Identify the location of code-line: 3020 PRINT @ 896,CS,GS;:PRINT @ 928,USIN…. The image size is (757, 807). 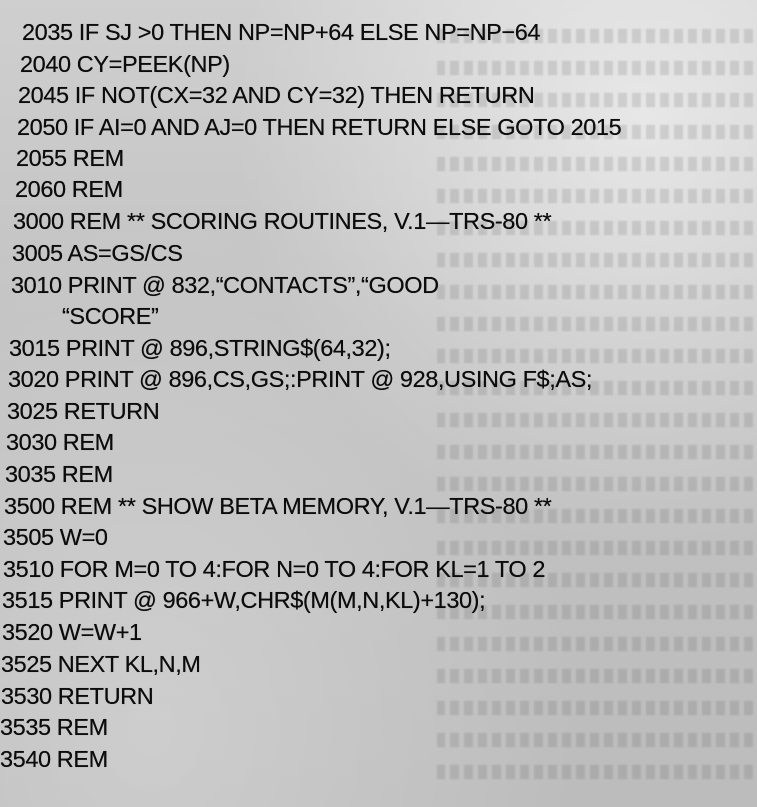
(300, 379).